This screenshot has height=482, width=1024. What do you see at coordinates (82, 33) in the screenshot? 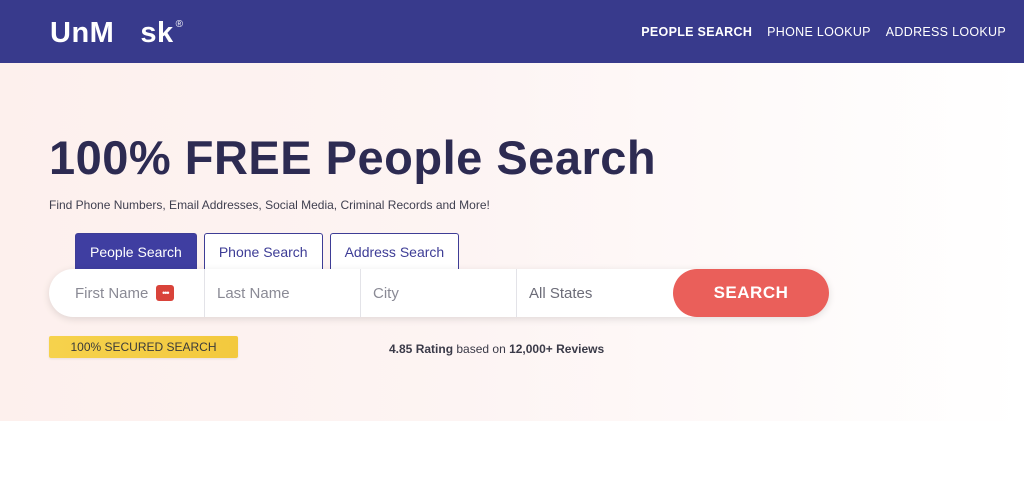
I see `logo-text-left: UnM` at bounding box center [82, 33].